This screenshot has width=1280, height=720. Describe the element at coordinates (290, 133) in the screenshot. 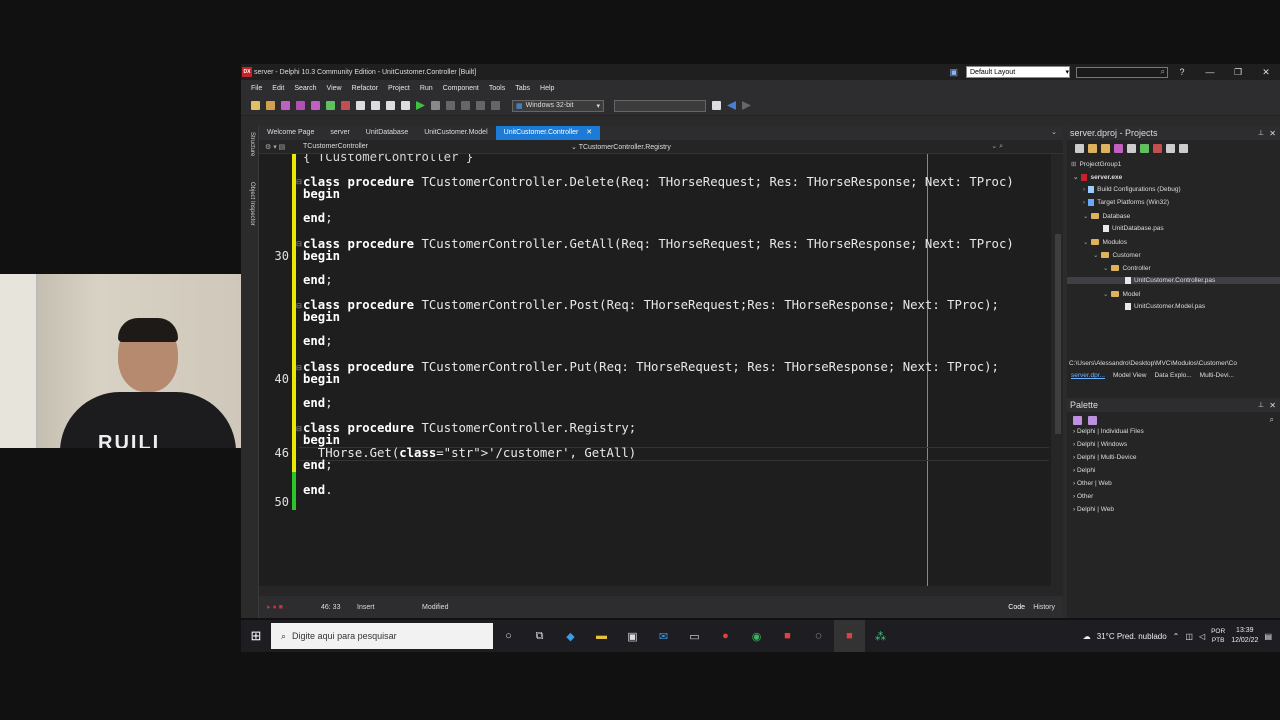

I see `tab-welcome-page: Welcome Page` at that location.